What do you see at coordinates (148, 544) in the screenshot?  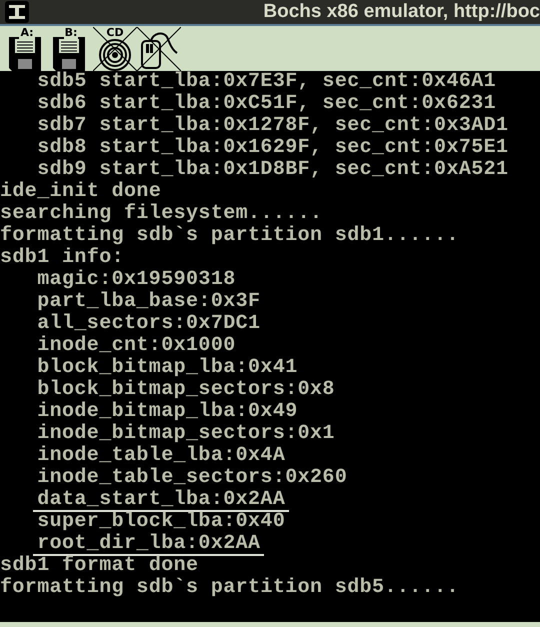 I see `console-line: root_dir_lba:0x2AA` at bounding box center [148, 544].